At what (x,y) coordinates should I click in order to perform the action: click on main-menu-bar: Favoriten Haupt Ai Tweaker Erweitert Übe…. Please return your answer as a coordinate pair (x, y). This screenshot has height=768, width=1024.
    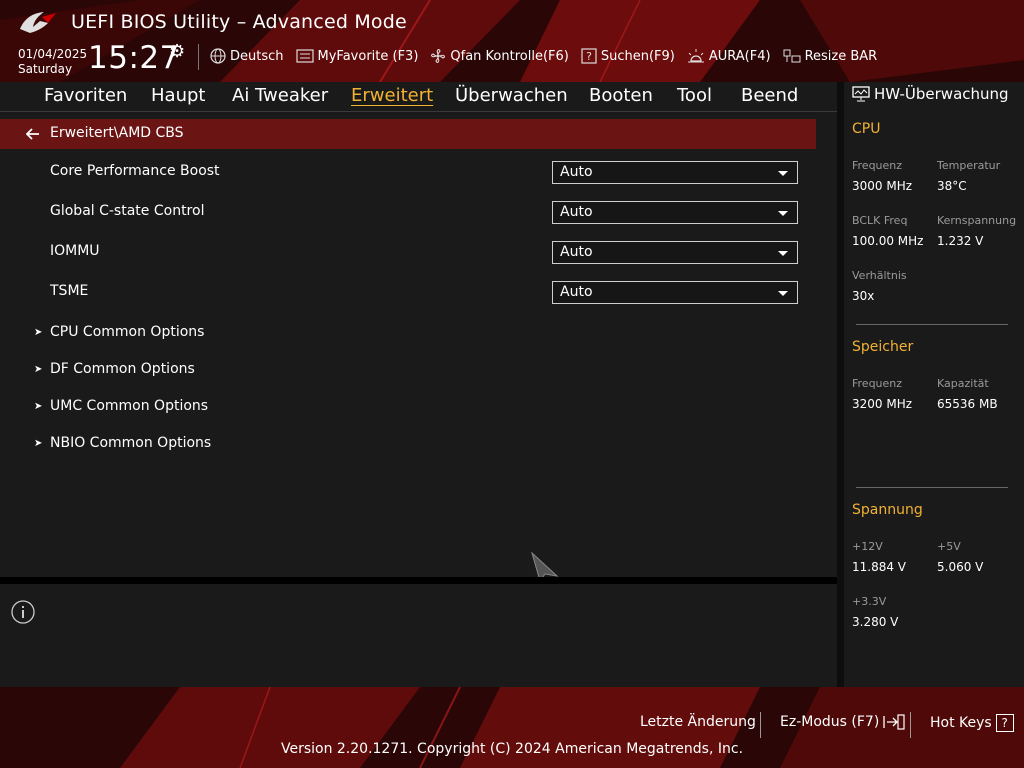
    Looking at the image, I should click on (418, 97).